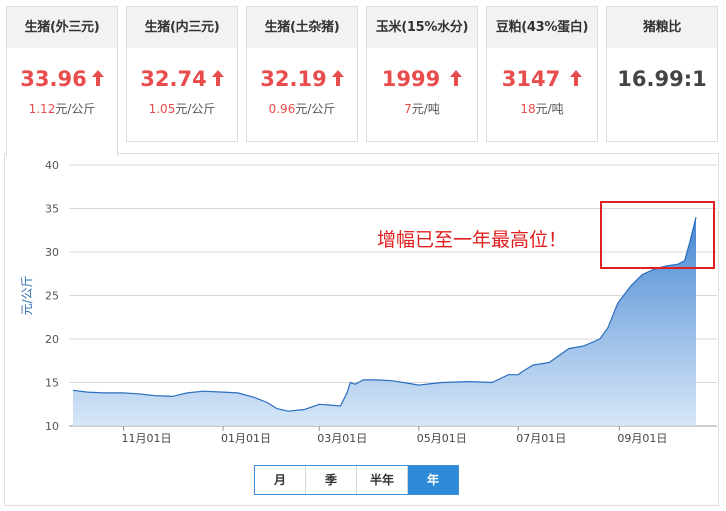 The height and width of the screenshot is (511, 726). What do you see at coordinates (147, 438) in the screenshot?
I see `x-tick-label: 11月01日` at bounding box center [147, 438].